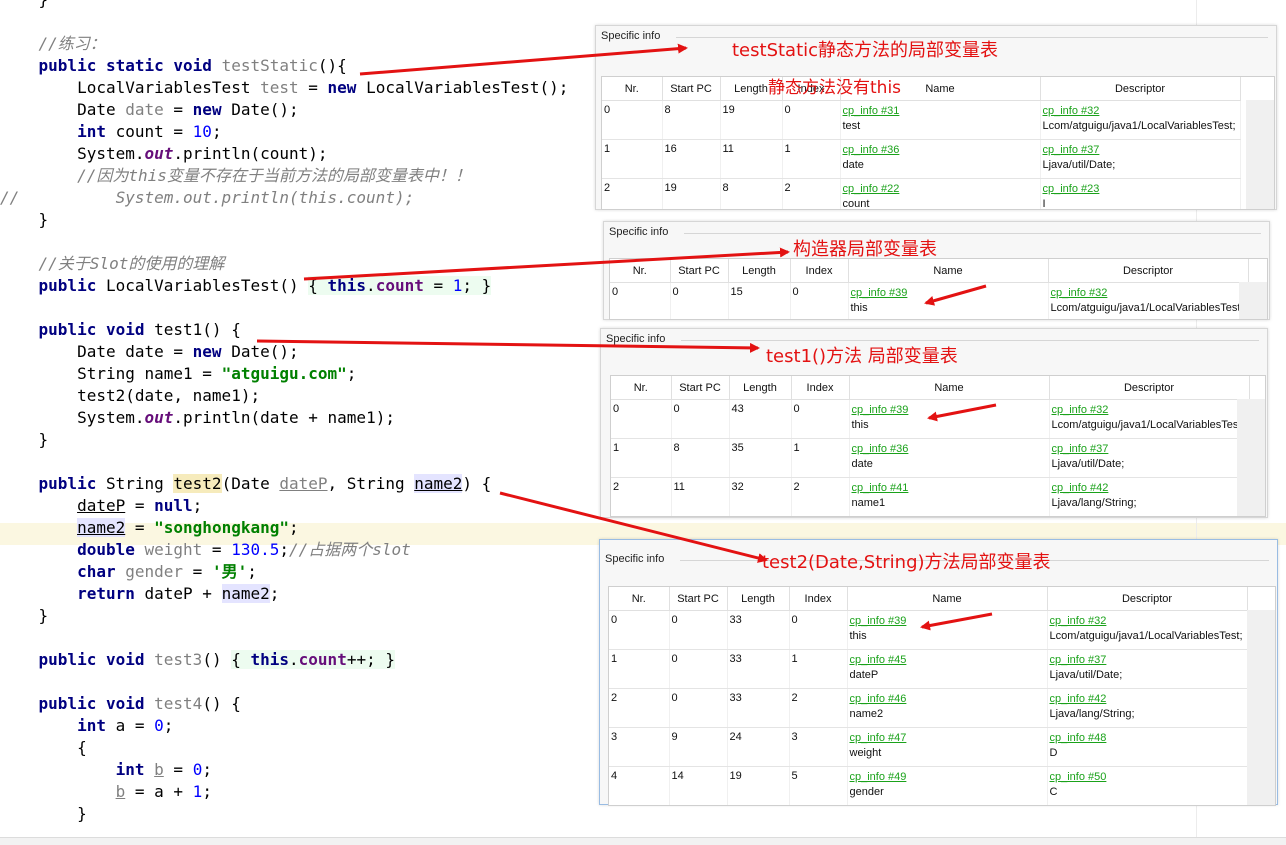 The image size is (1286, 845). I want to click on code-line: String name1 = "atguigu.com";, so click(178, 374).